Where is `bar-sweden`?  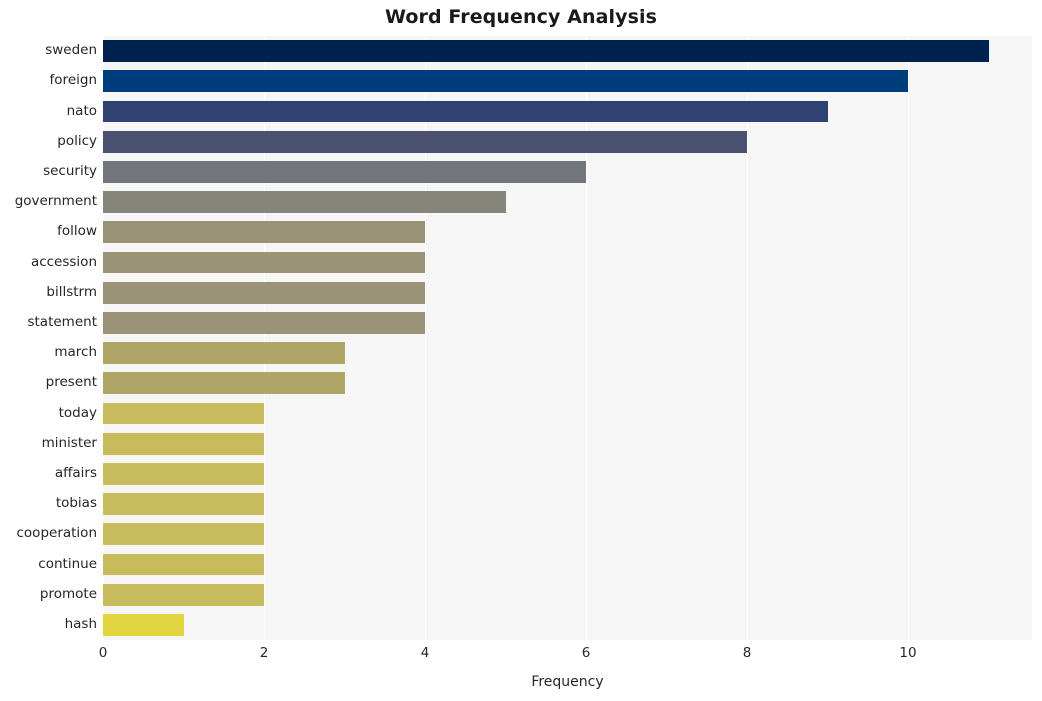 bar-sweden is located at coordinates (546, 51).